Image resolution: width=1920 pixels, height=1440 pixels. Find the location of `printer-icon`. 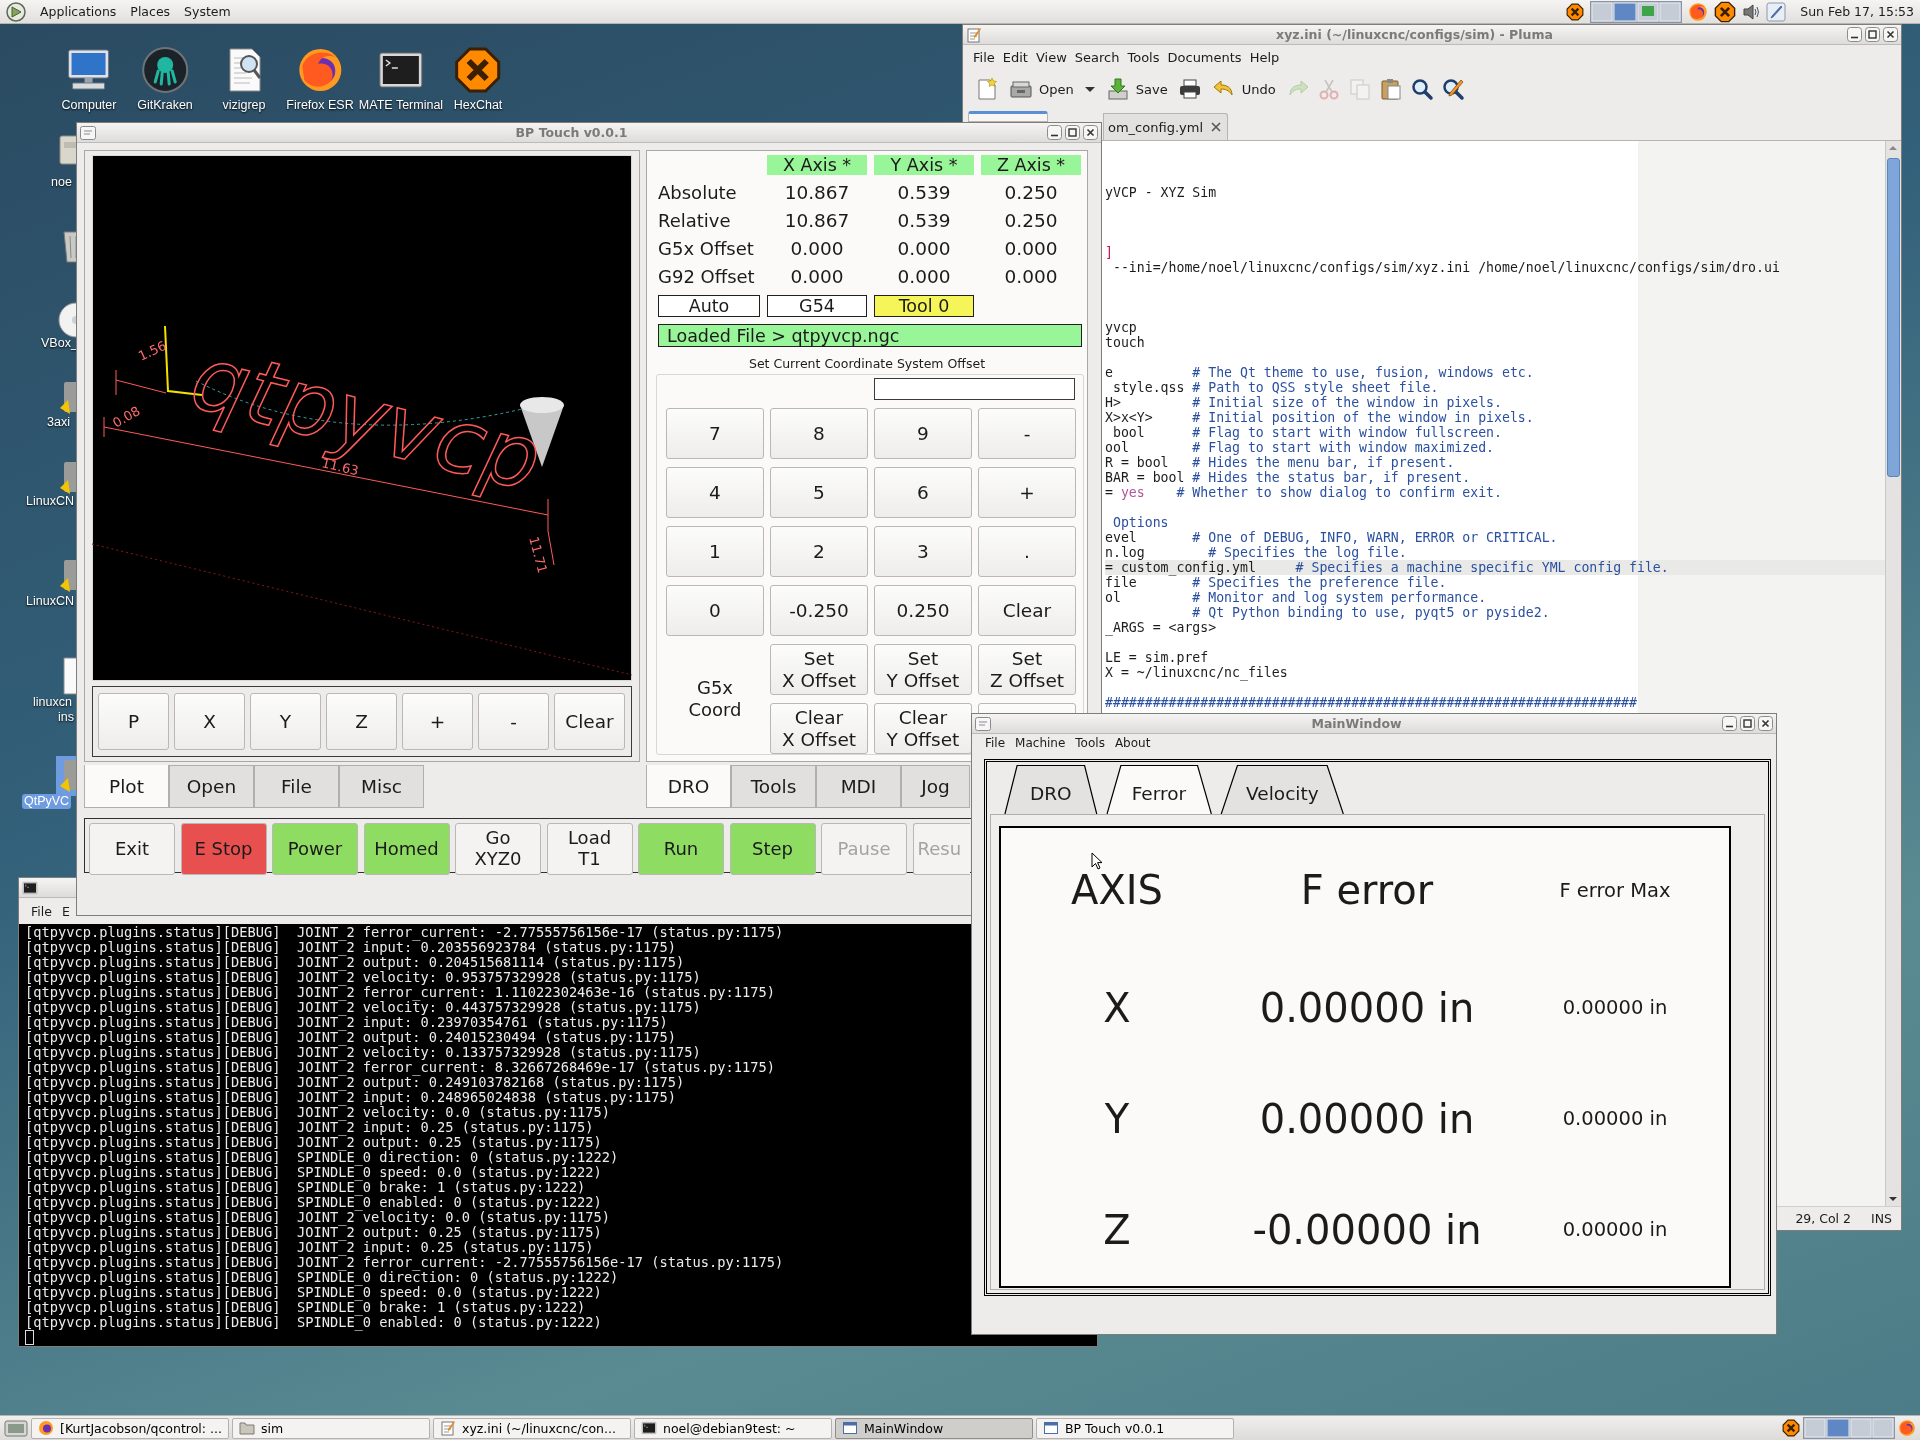

printer-icon is located at coordinates (1189, 89).